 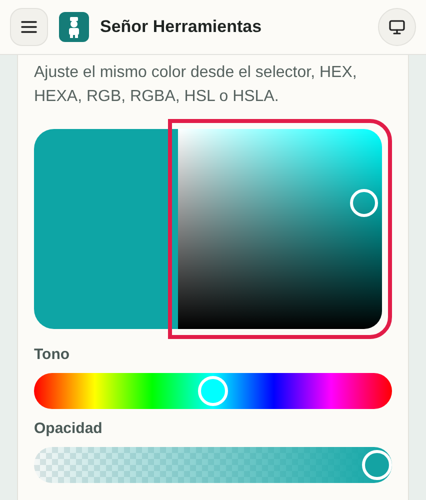 I want to click on menu-button, so click(x=29, y=27).